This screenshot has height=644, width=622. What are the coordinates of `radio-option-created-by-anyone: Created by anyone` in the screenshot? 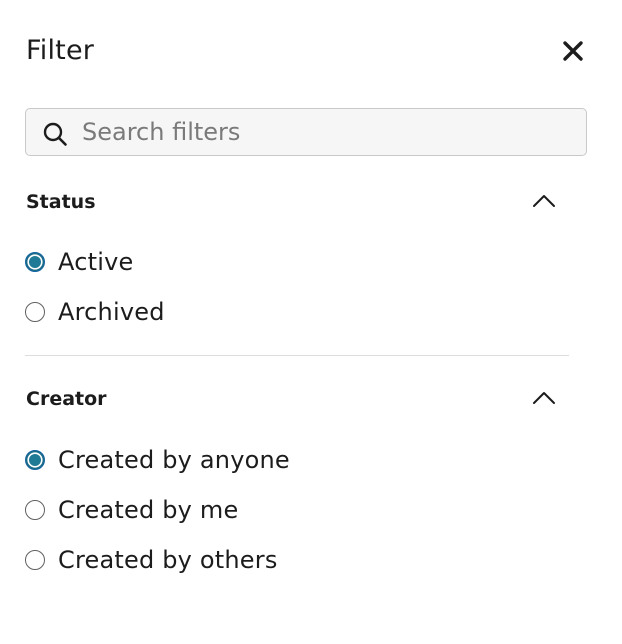 It's located at (157, 460).